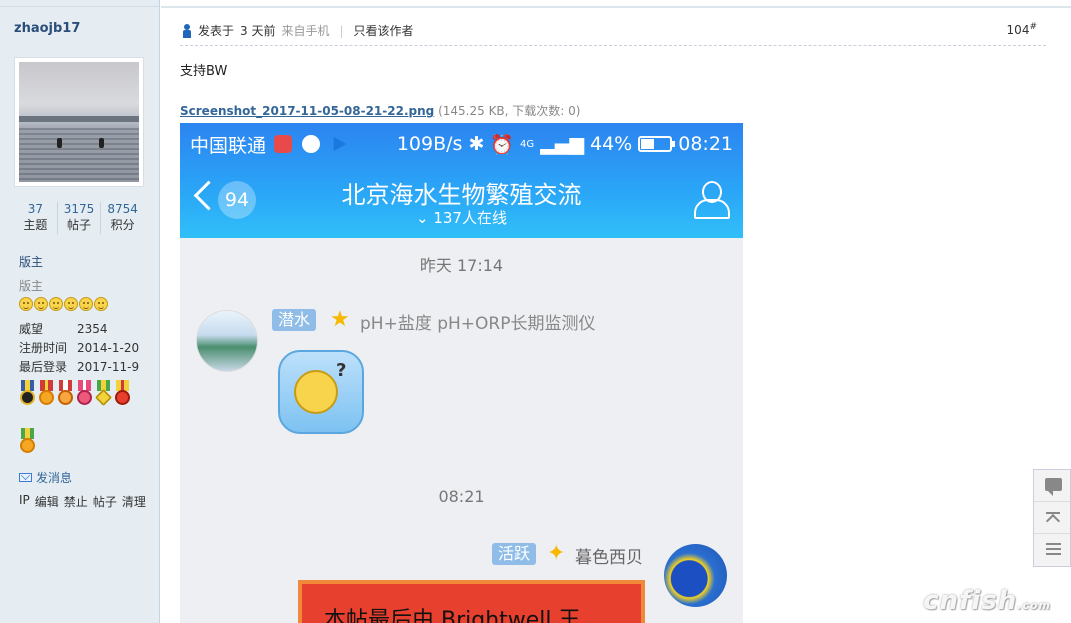  Describe the element at coordinates (461, 265) in the screenshot. I see `chat-timestamp: 昨天 17:14` at that location.